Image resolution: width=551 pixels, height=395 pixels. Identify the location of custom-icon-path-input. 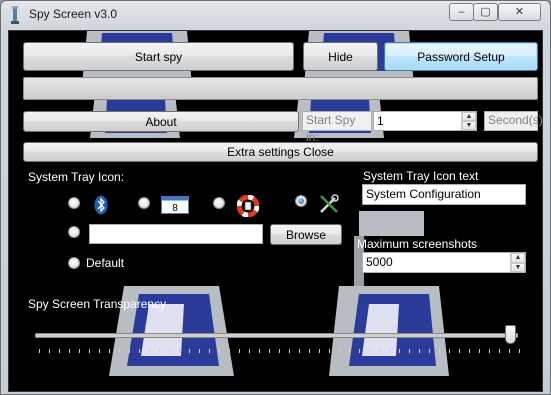
(176, 234).